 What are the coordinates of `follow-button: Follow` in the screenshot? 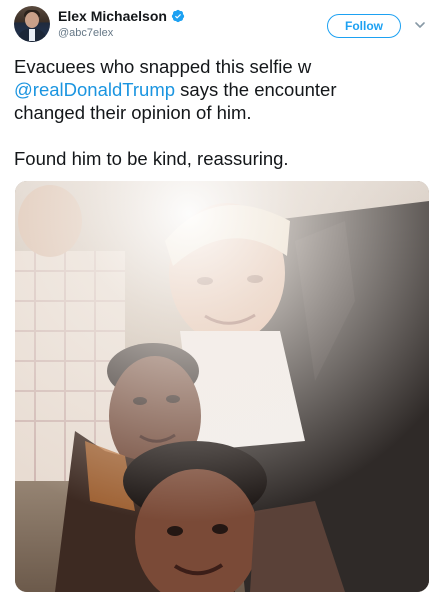 It's located at (364, 26).